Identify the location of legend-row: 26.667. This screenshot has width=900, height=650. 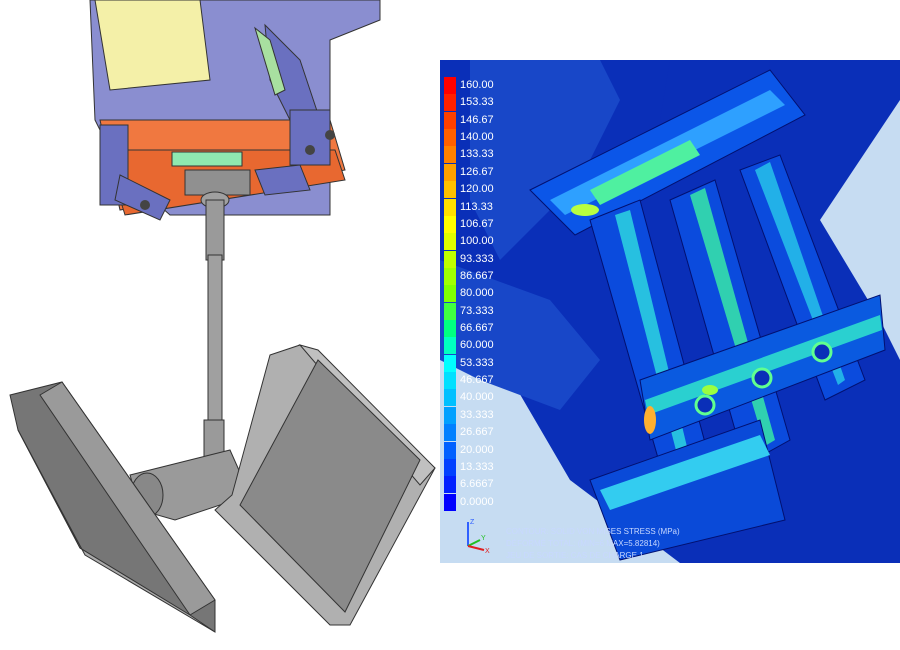
(472, 433).